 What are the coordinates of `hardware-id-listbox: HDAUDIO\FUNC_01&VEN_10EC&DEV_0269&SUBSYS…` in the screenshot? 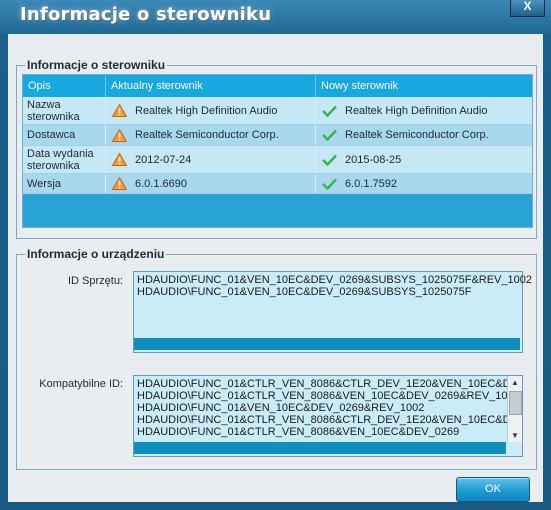 It's located at (332, 312).